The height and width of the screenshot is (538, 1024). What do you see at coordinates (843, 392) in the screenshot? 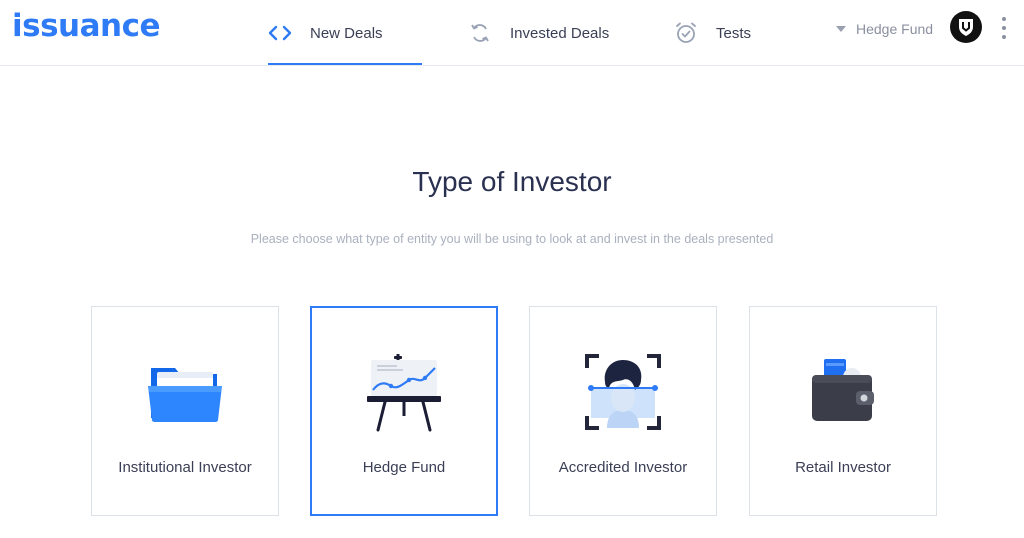
I see `wallet-icon` at bounding box center [843, 392].